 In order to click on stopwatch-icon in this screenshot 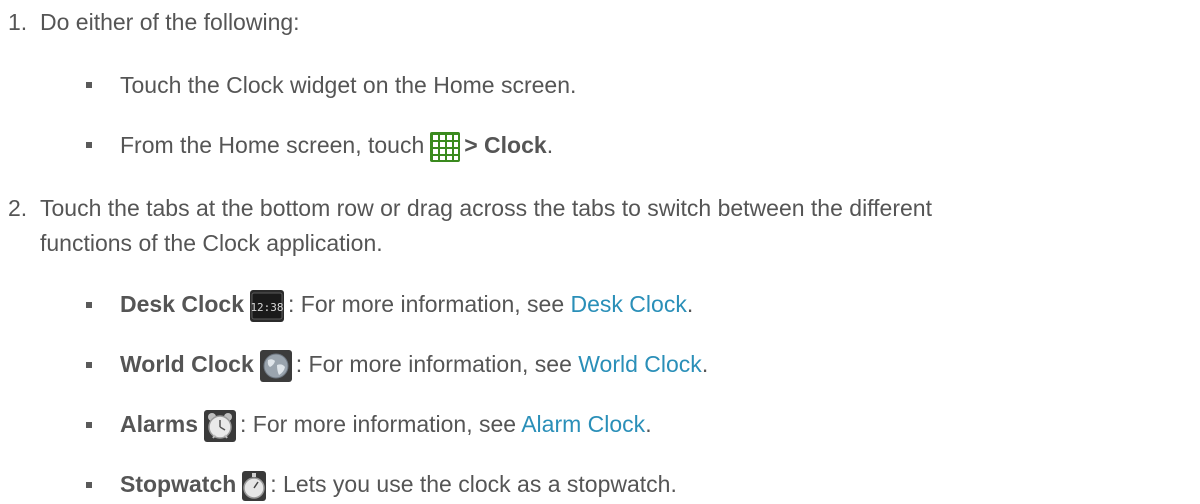, I will do `click(254, 485)`.